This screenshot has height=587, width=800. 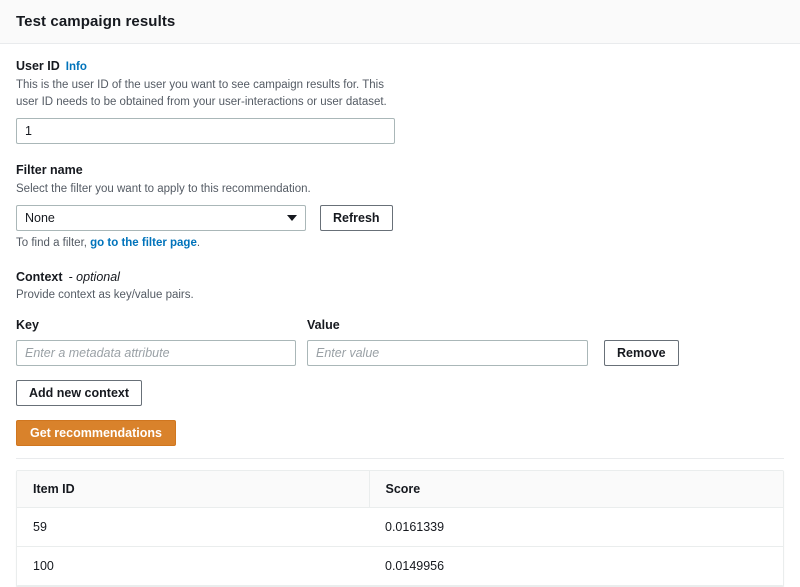 What do you see at coordinates (400, 66) in the screenshot?
I see `user-id-label-row: User ID Info` at bounding box center [400, 66].